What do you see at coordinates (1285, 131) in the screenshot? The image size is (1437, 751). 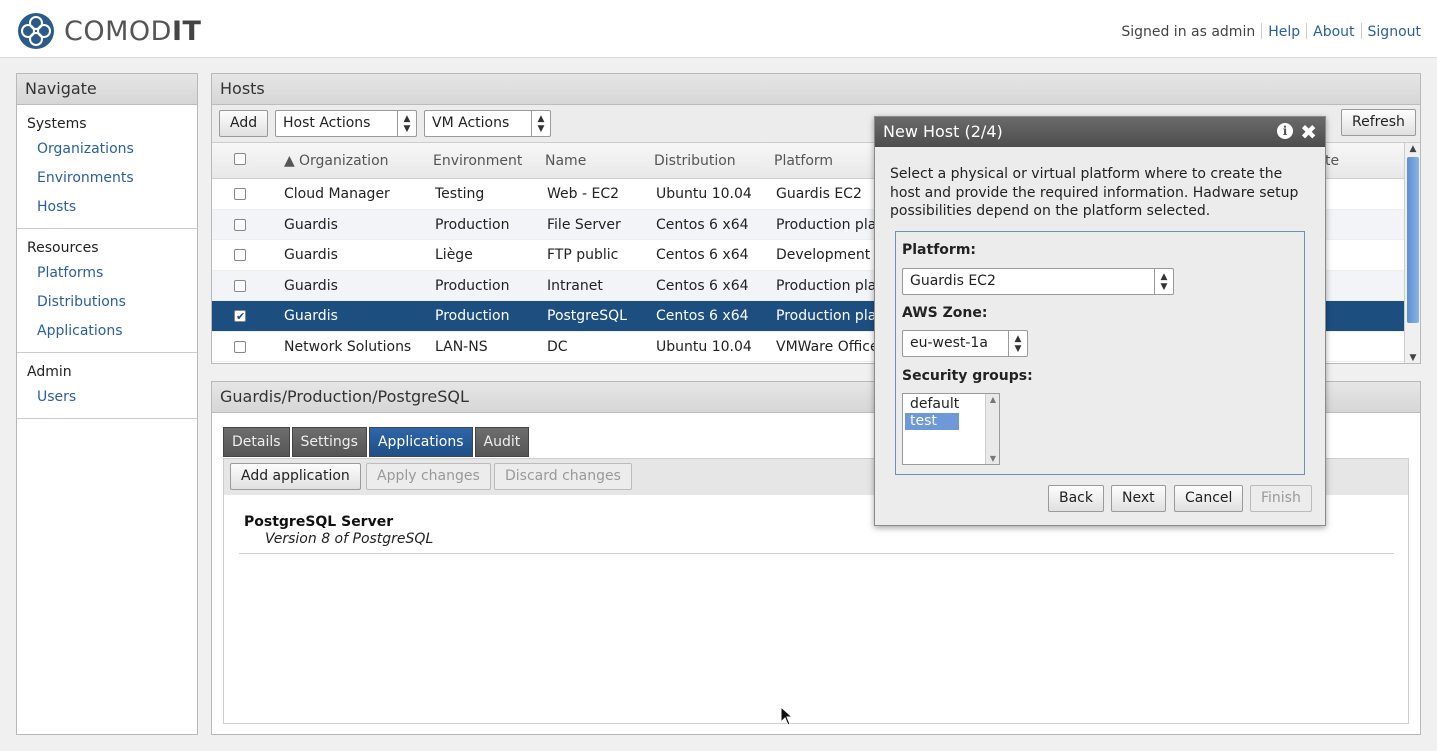 I see `info-icon: i` at bounding box center [1285, 131].